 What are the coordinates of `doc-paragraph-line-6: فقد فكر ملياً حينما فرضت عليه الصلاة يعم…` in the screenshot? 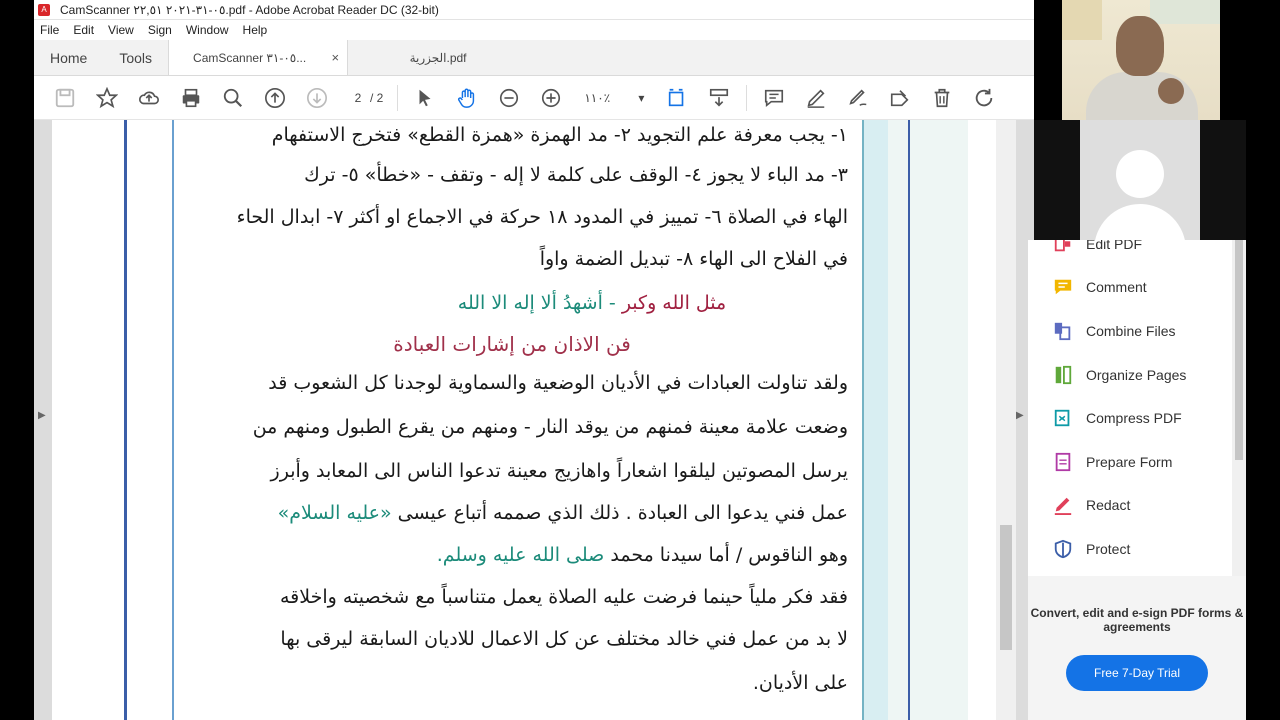 It's located at (564, 597).